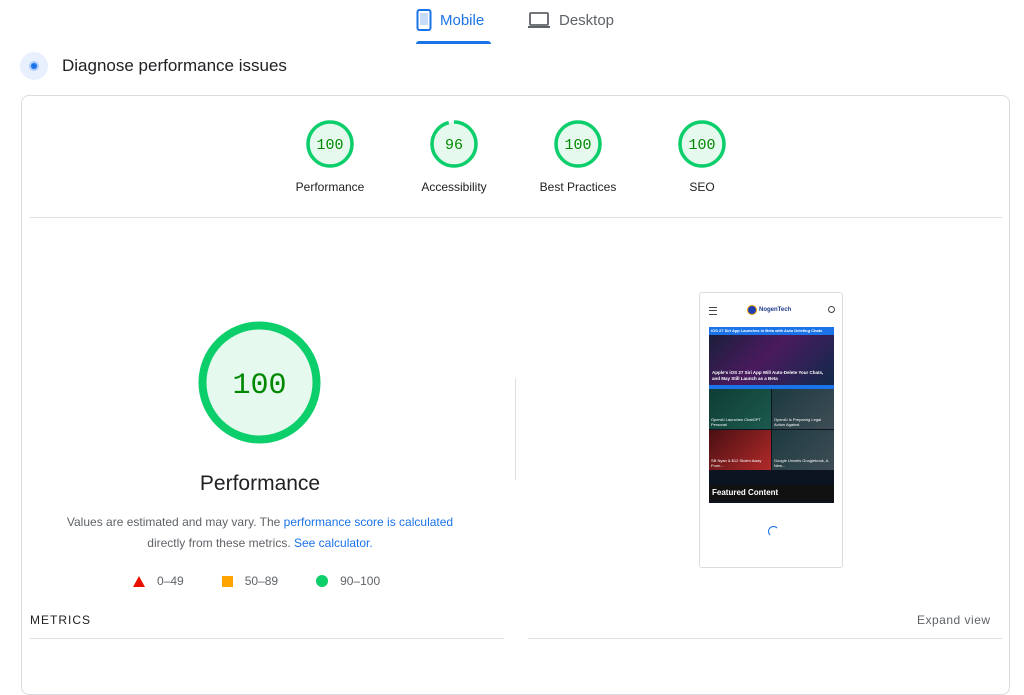 Image resolution: width=1024 pixels, height=695 pixels. I want to click on legend-range: 90–100, so click(360, 581).